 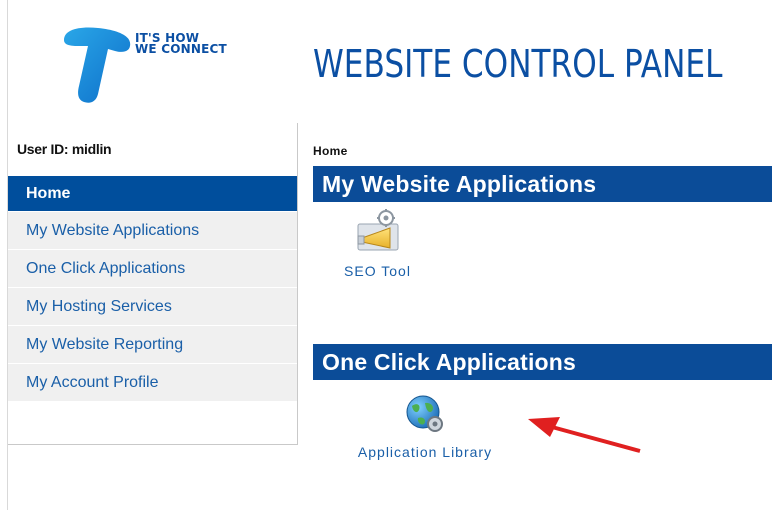 What do you see at coordinates (518, 64) in the screenshot?
I see `page-title: WEBSITE CONTROL PANEL` at bounding box center [518, 64].